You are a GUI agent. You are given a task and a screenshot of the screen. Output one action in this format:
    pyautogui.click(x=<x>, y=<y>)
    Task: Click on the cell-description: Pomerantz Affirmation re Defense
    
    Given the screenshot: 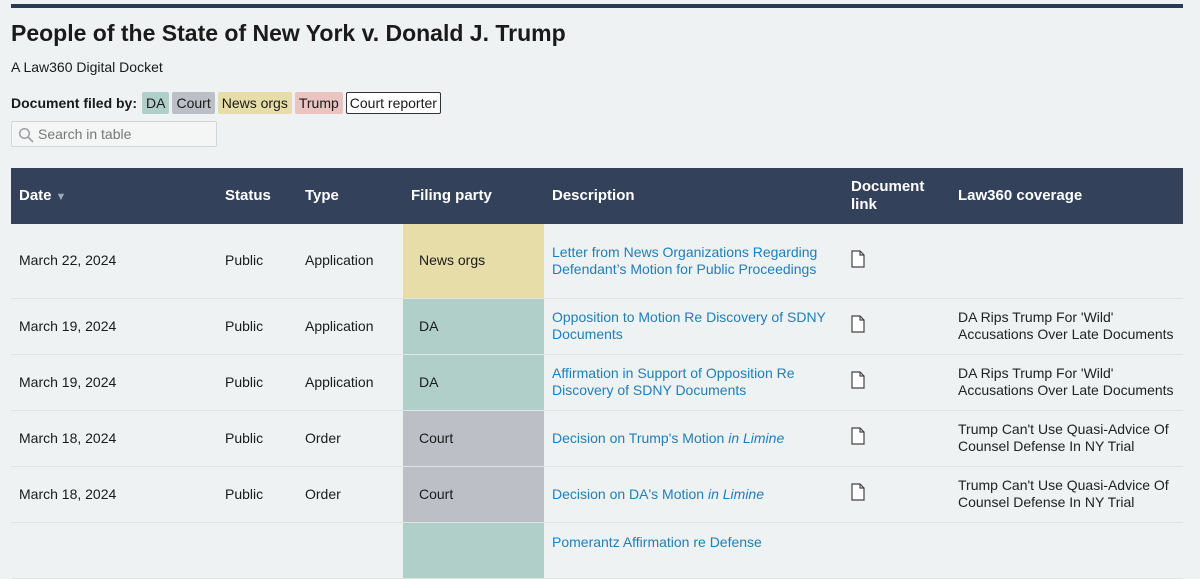 What is the action you would take?
    pyautogui.click(x=693, y=550)
    